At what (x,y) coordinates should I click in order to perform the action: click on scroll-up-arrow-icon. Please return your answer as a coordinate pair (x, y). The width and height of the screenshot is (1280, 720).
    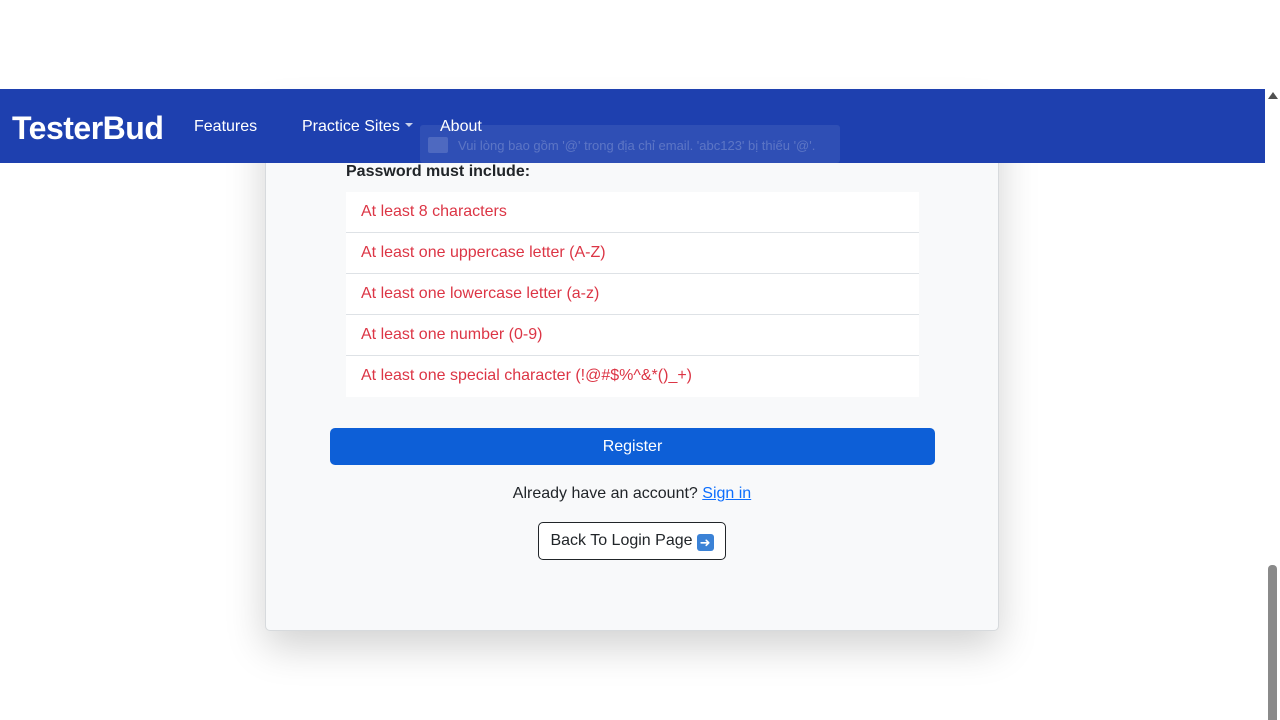
    Looking at the image, I should click on (1273, 95).